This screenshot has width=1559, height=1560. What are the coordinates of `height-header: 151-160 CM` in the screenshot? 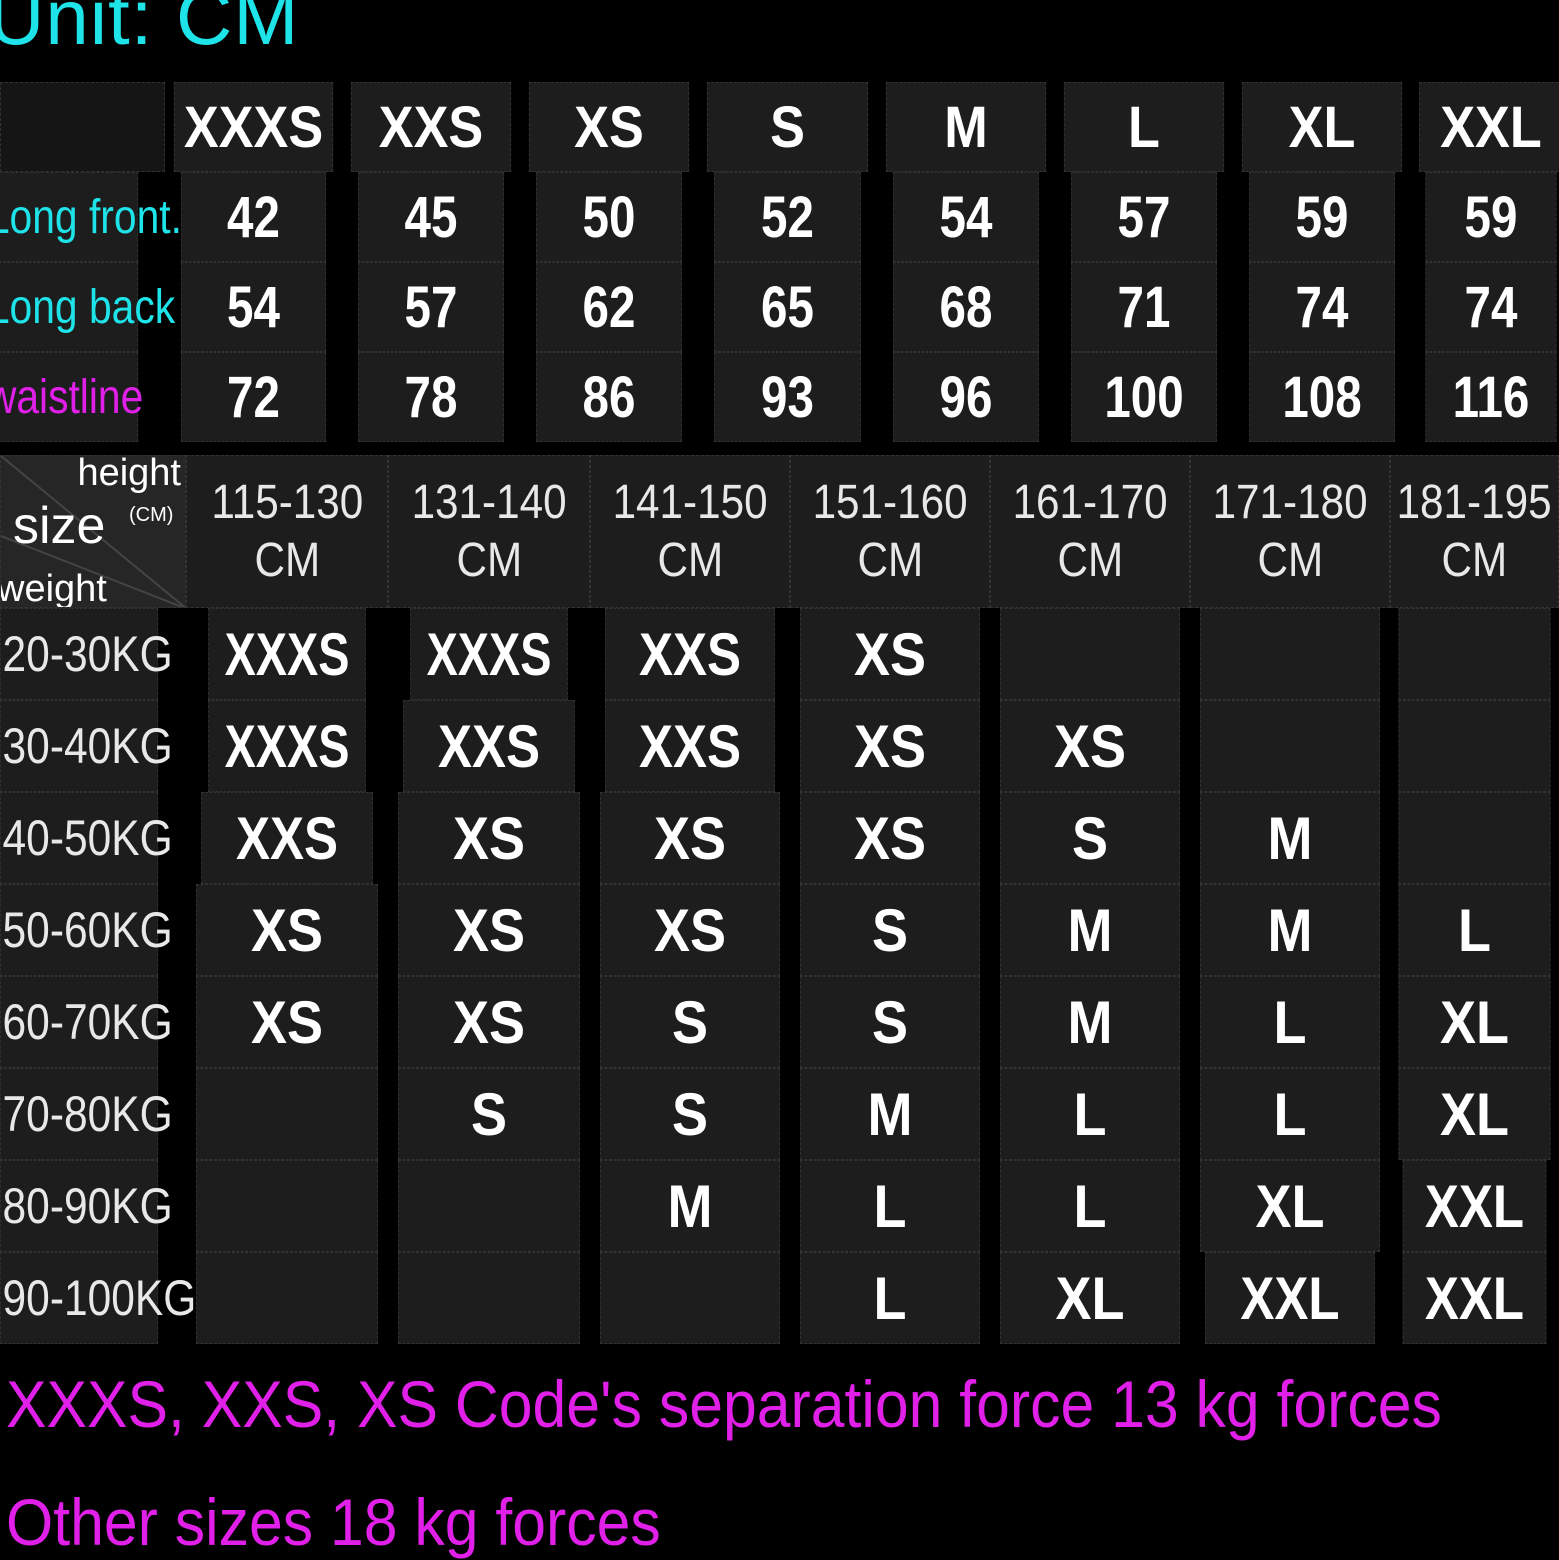 It's located at (890, 531).